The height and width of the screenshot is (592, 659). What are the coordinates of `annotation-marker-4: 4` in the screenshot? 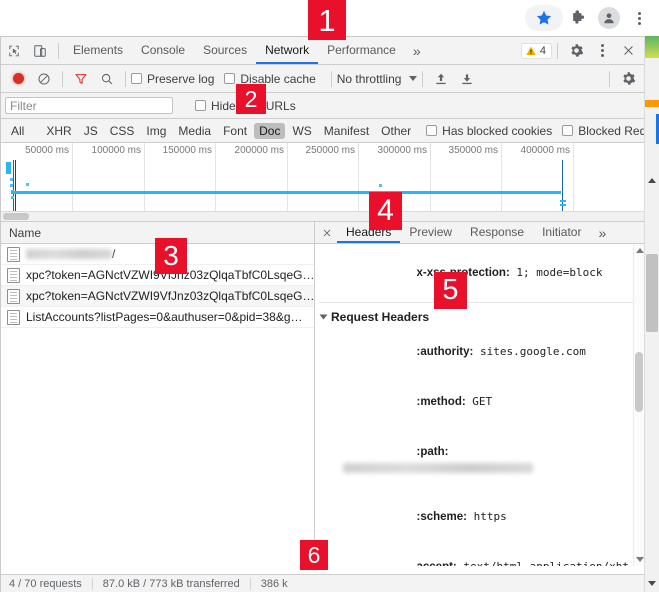 It's located at (385, 211).